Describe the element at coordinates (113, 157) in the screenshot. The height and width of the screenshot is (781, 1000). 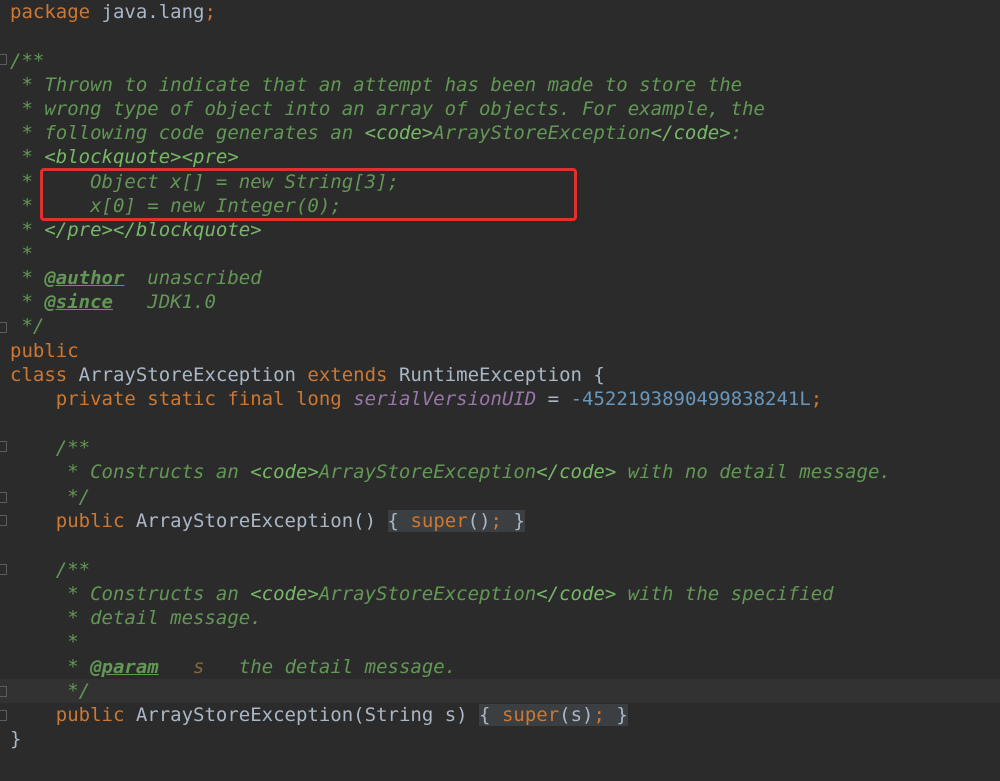
I see `html-tag: <blockquote>` at that location.